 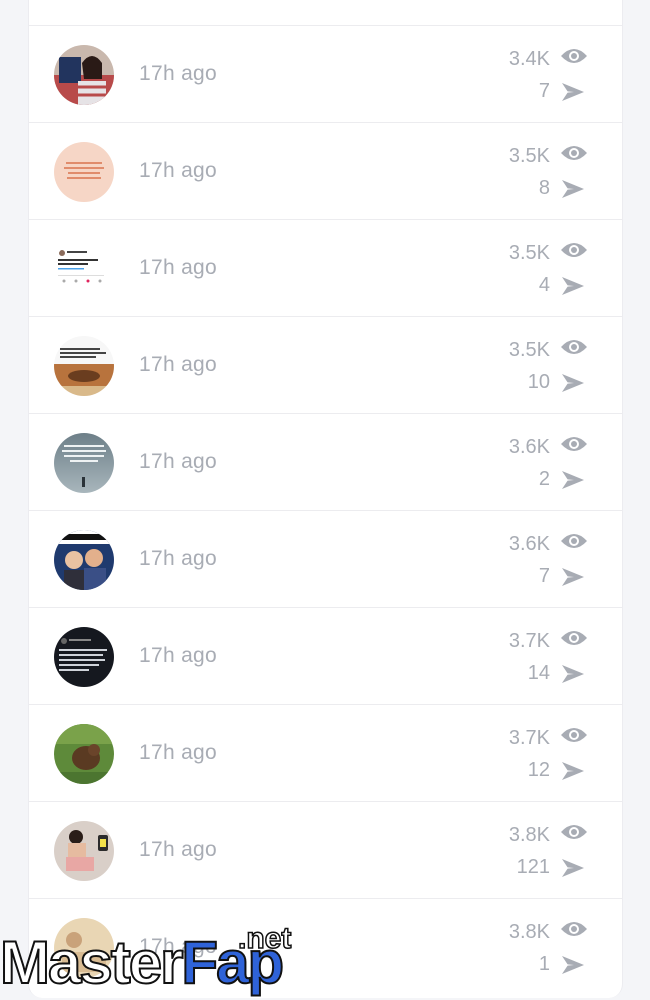 I want to click on list-item: 17h ago 3.4K 7, so click(x=325, y=74).